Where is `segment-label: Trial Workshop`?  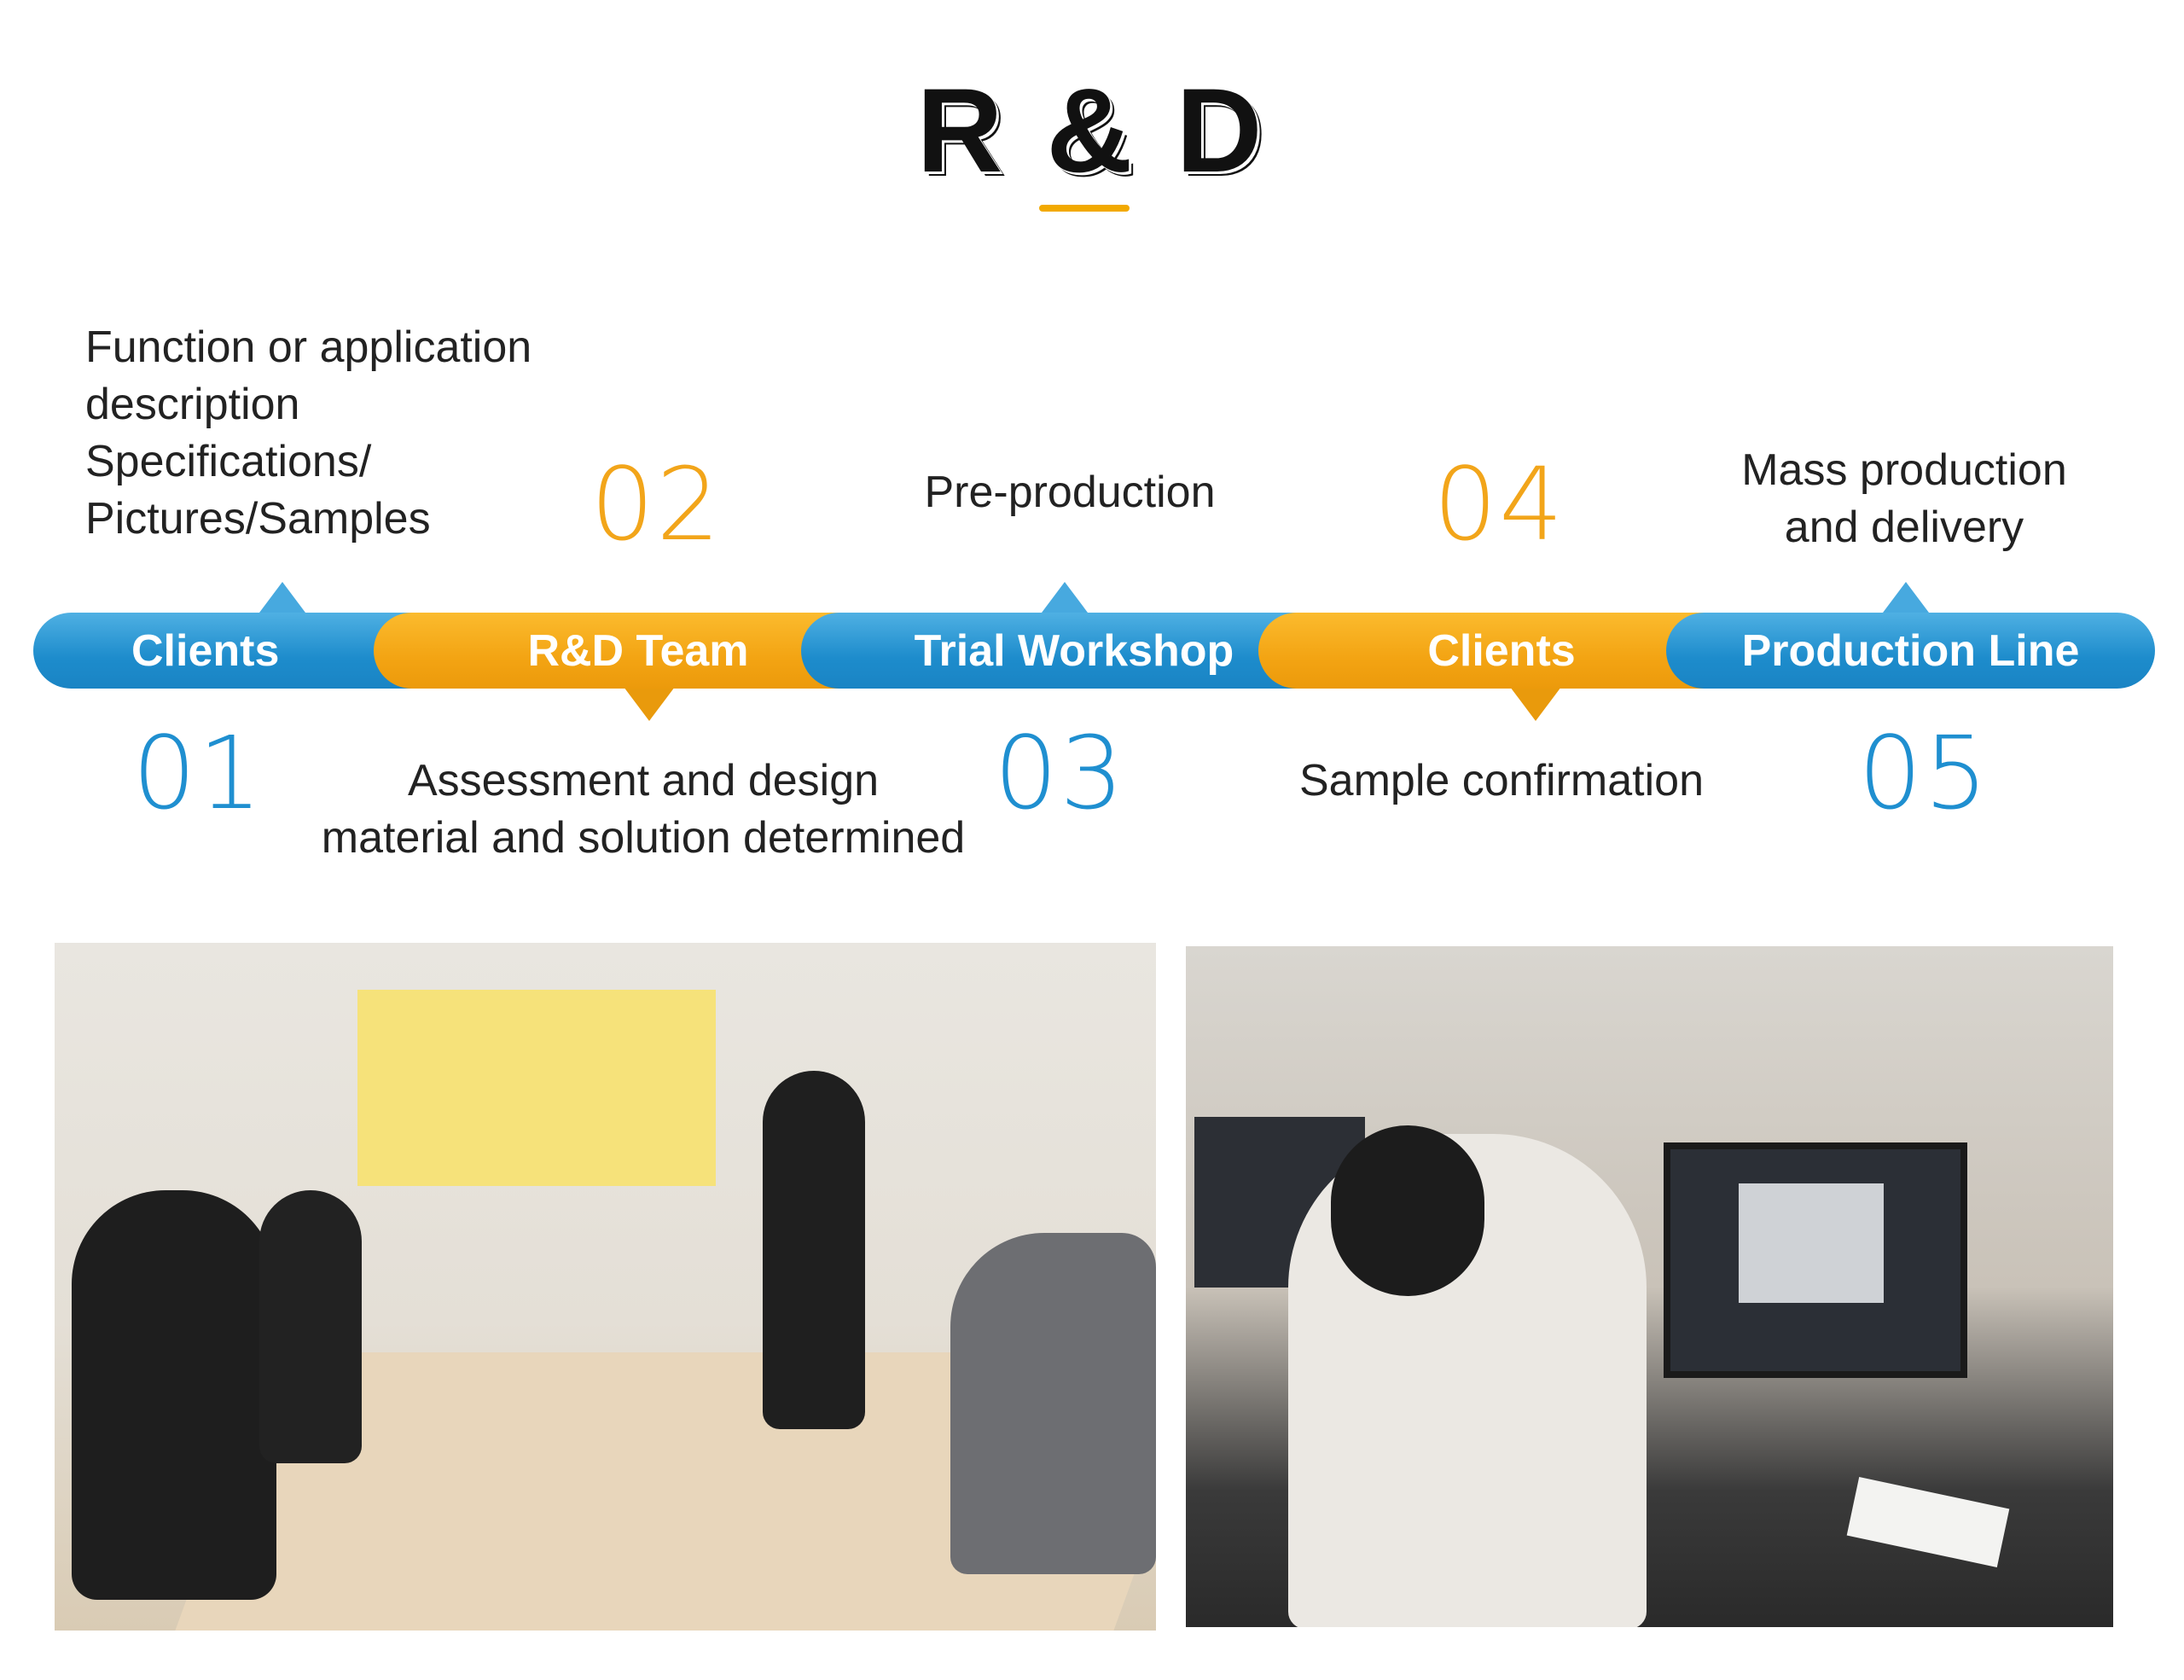
segment-label: Trial Workshop is located at coordinates (1074, 651).